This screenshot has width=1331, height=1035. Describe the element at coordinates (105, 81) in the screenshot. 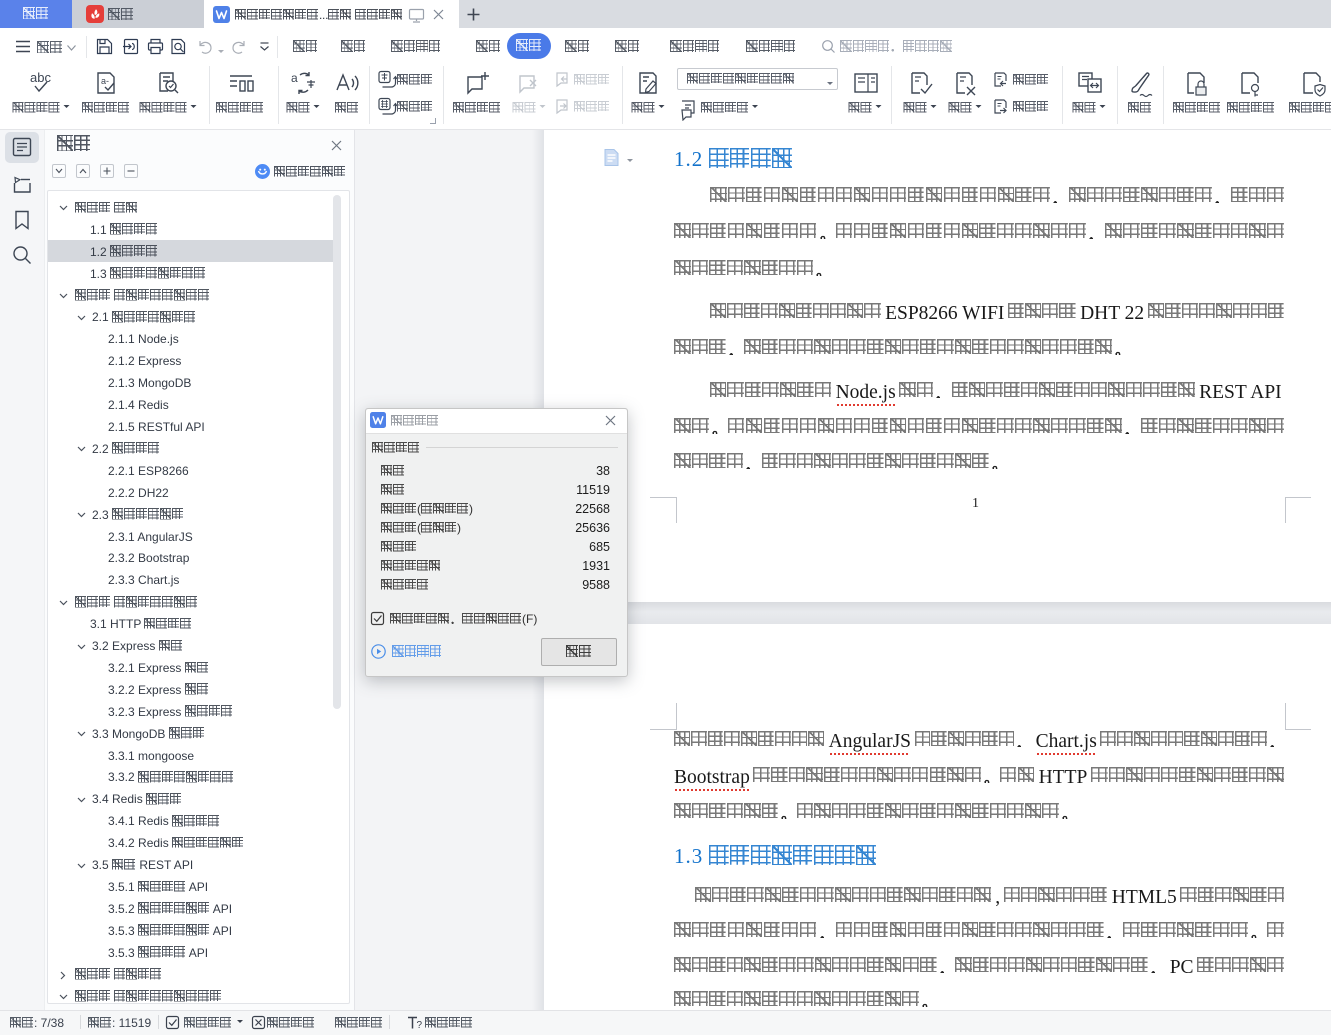

I see `svg-text: a-` at that location.